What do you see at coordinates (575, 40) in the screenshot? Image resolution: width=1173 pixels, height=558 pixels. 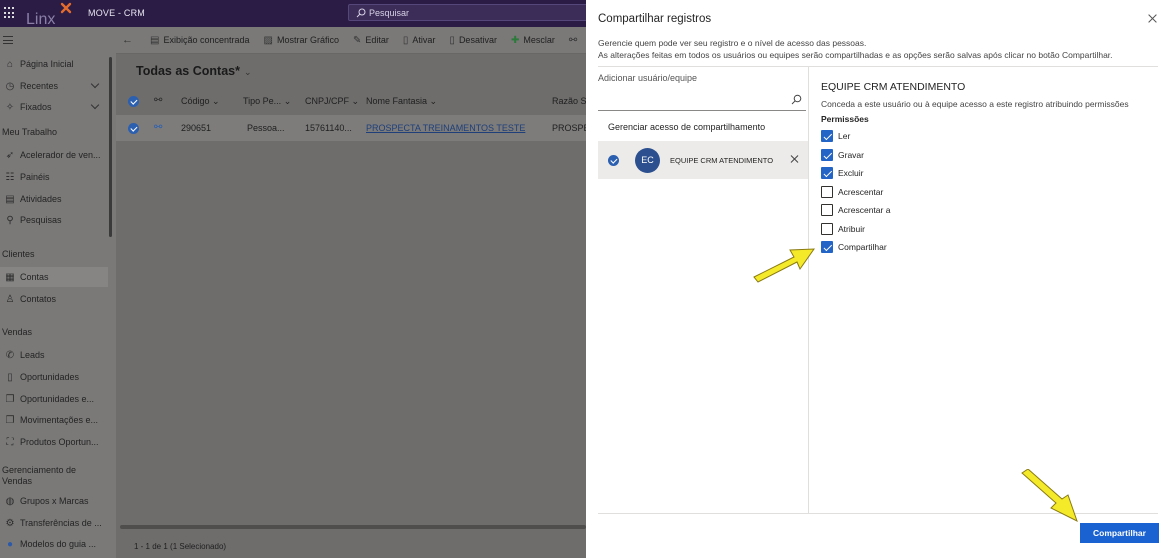 I see `hierarchy-button: ⚯` at bounding box center [575, 40].